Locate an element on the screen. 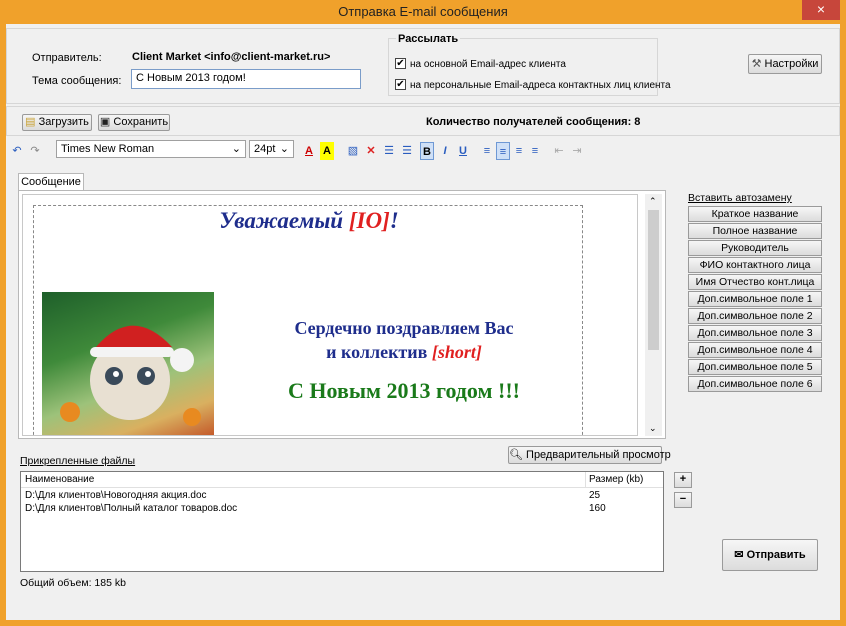 The height and width of the screenshot is (626, 846). subject-label: Тема сообщения: is located at coordinates (77, 81).